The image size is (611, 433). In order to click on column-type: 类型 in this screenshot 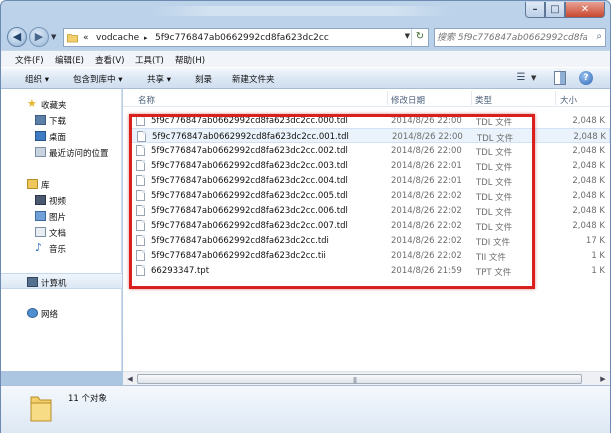, I will do `click(483, 100)`.